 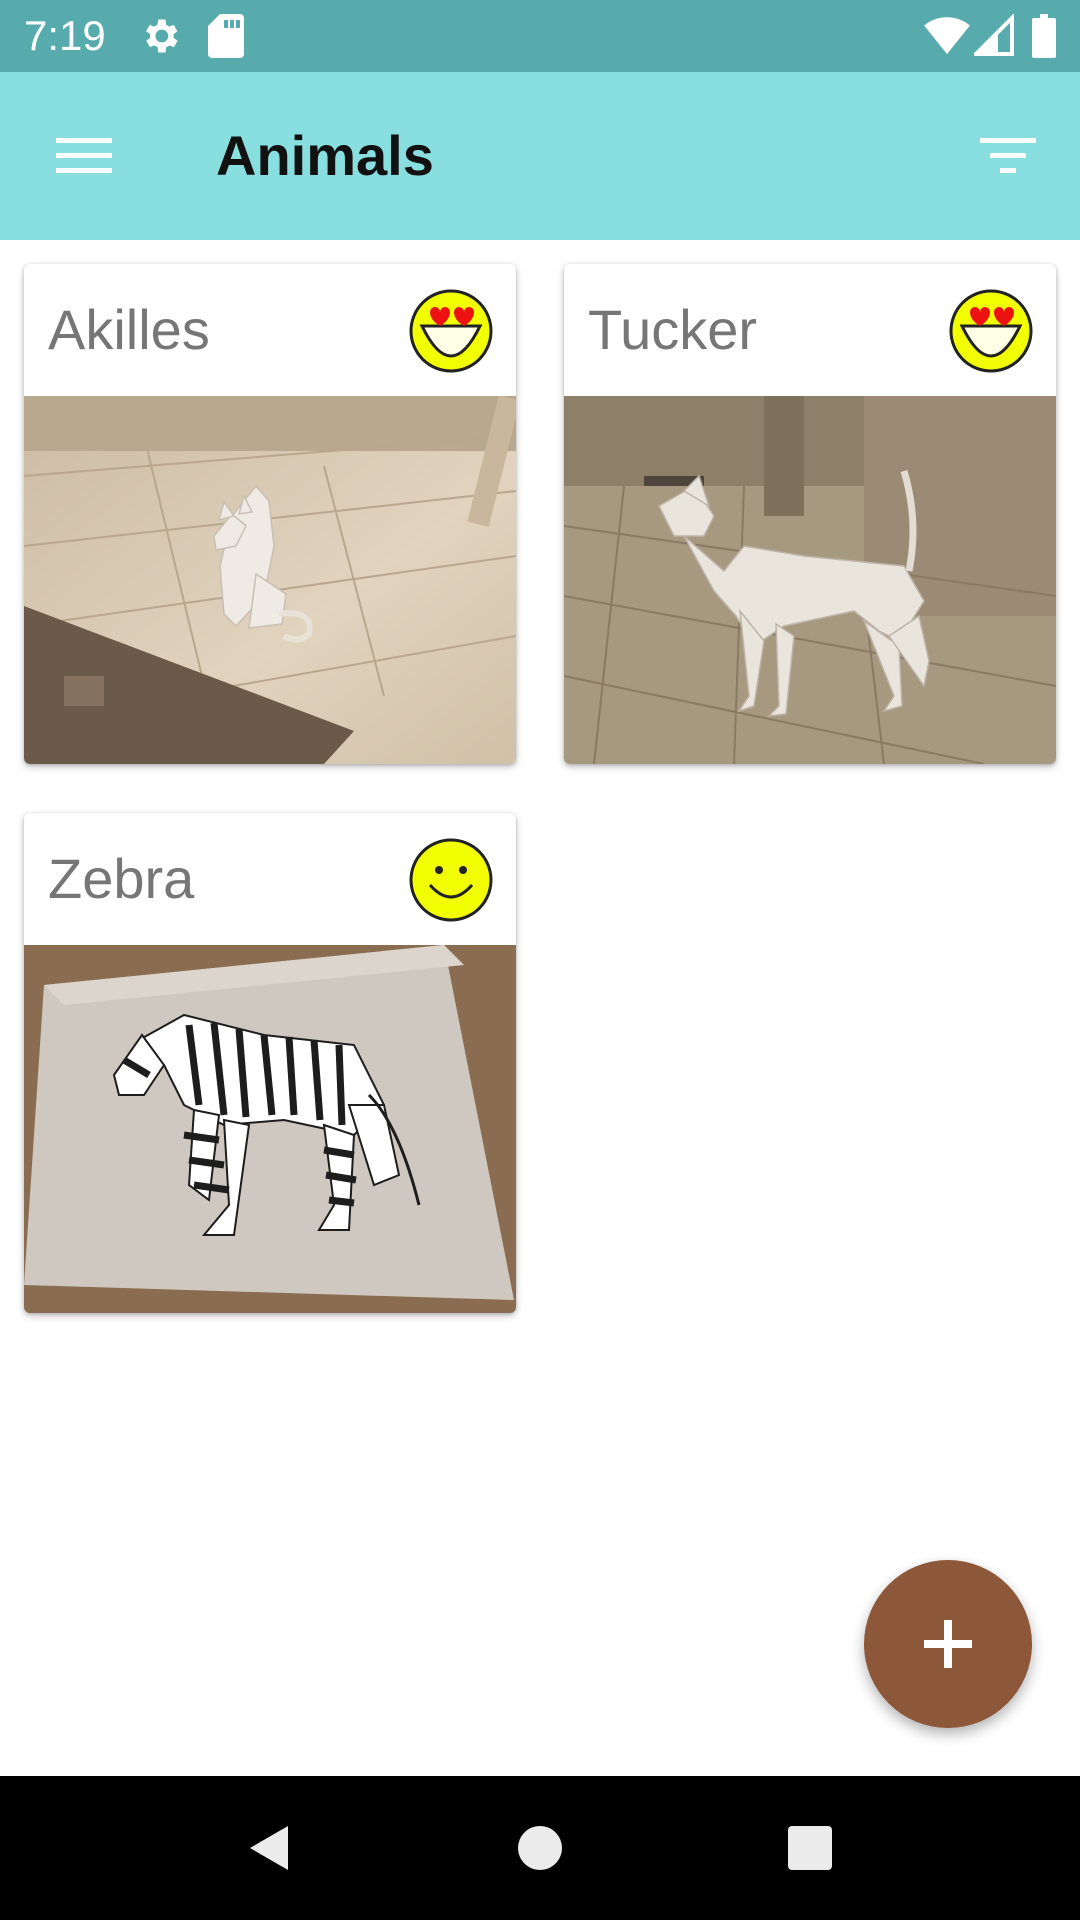 I want to click on home-button, so click(x=540, y=1848).